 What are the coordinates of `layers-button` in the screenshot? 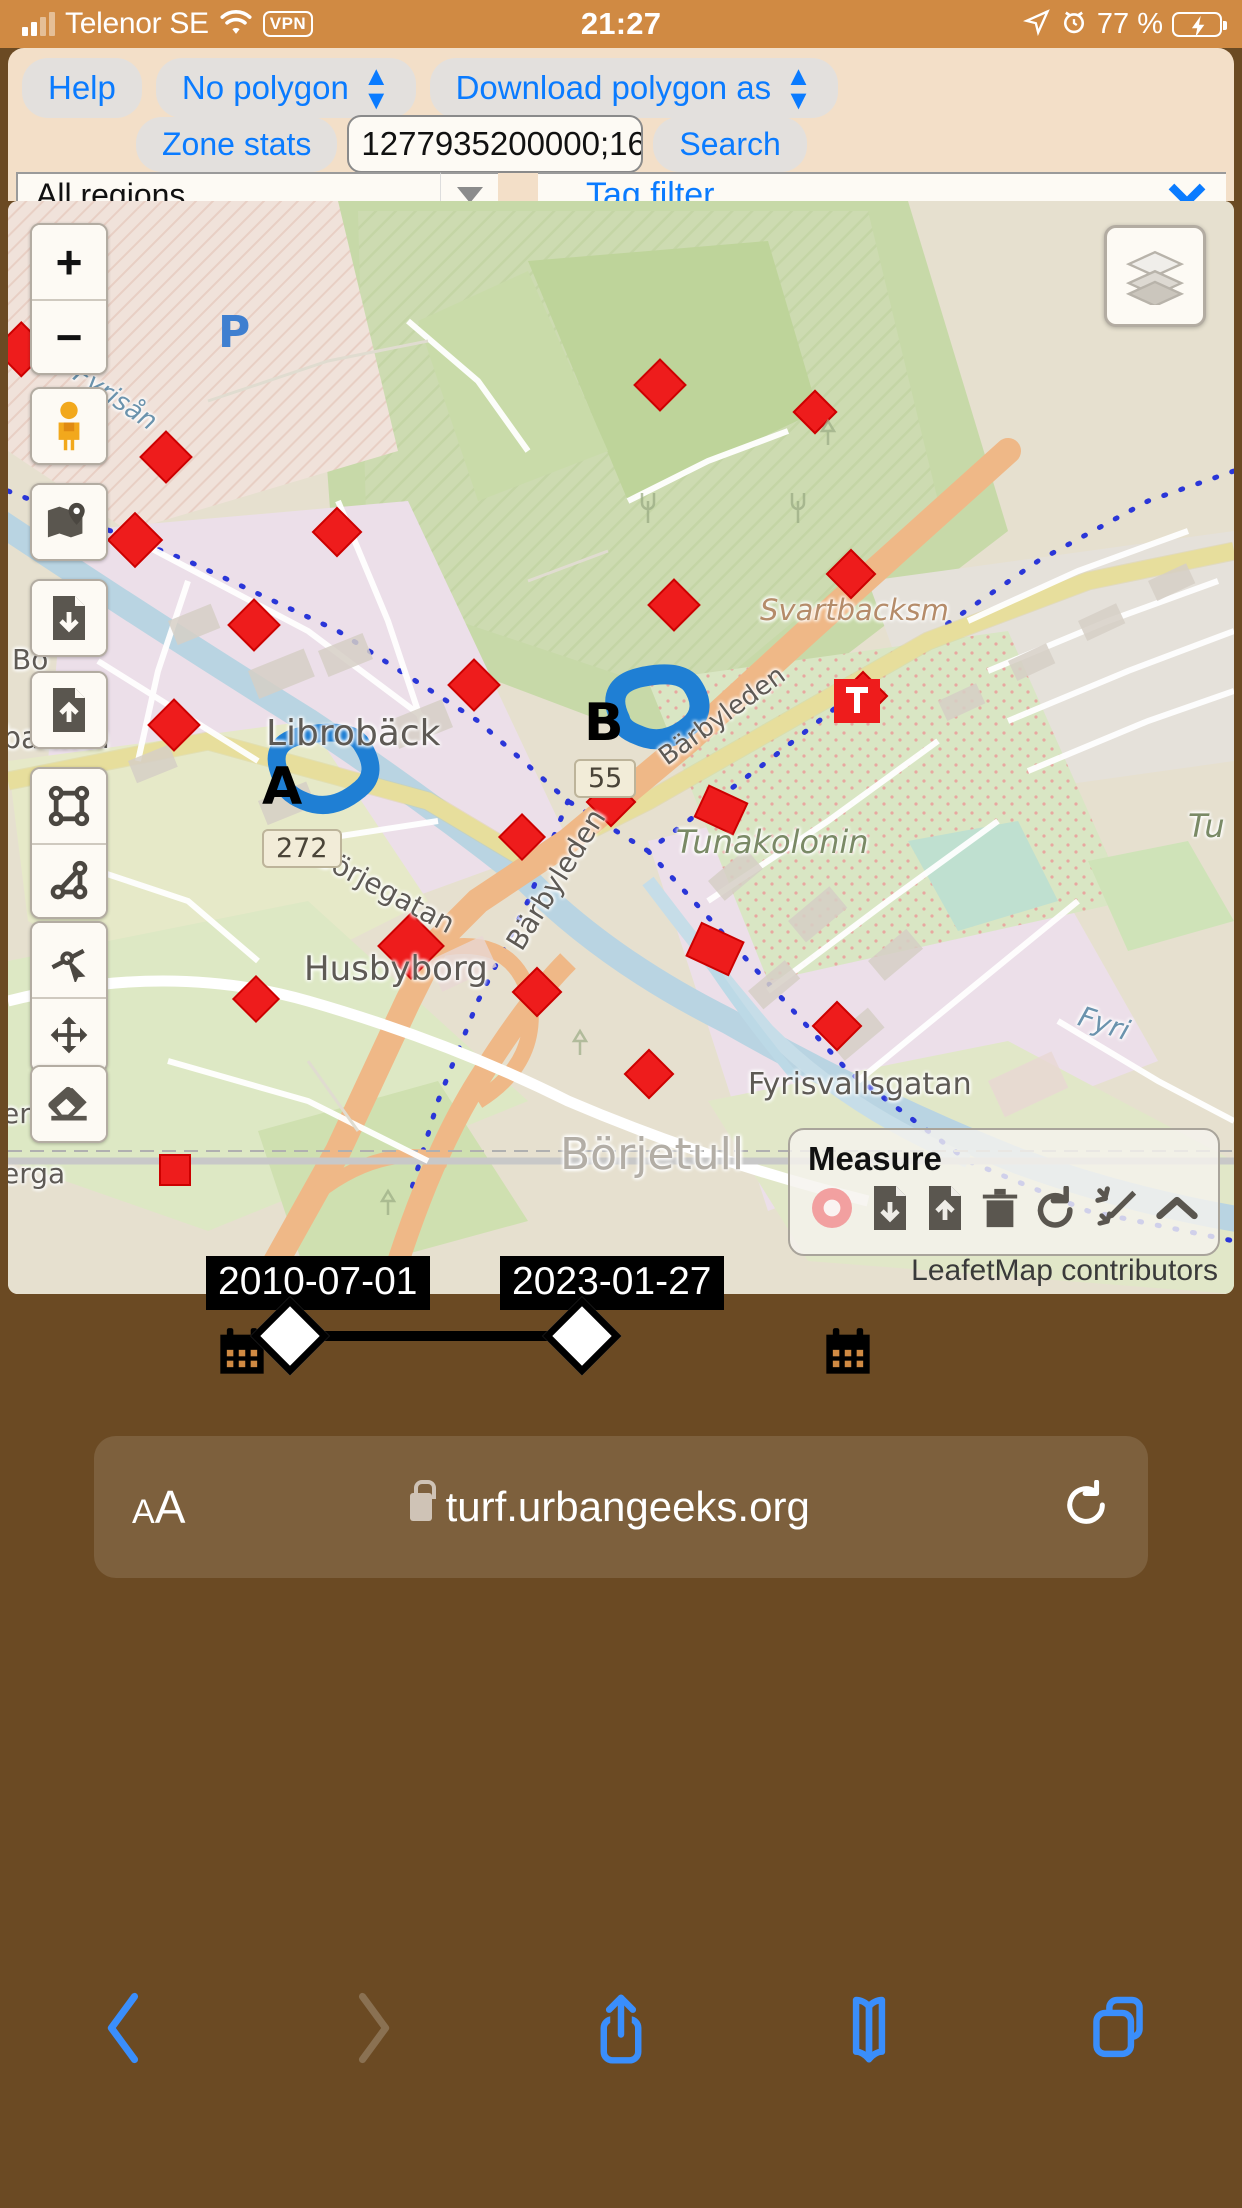 It's located at (1155, 276).